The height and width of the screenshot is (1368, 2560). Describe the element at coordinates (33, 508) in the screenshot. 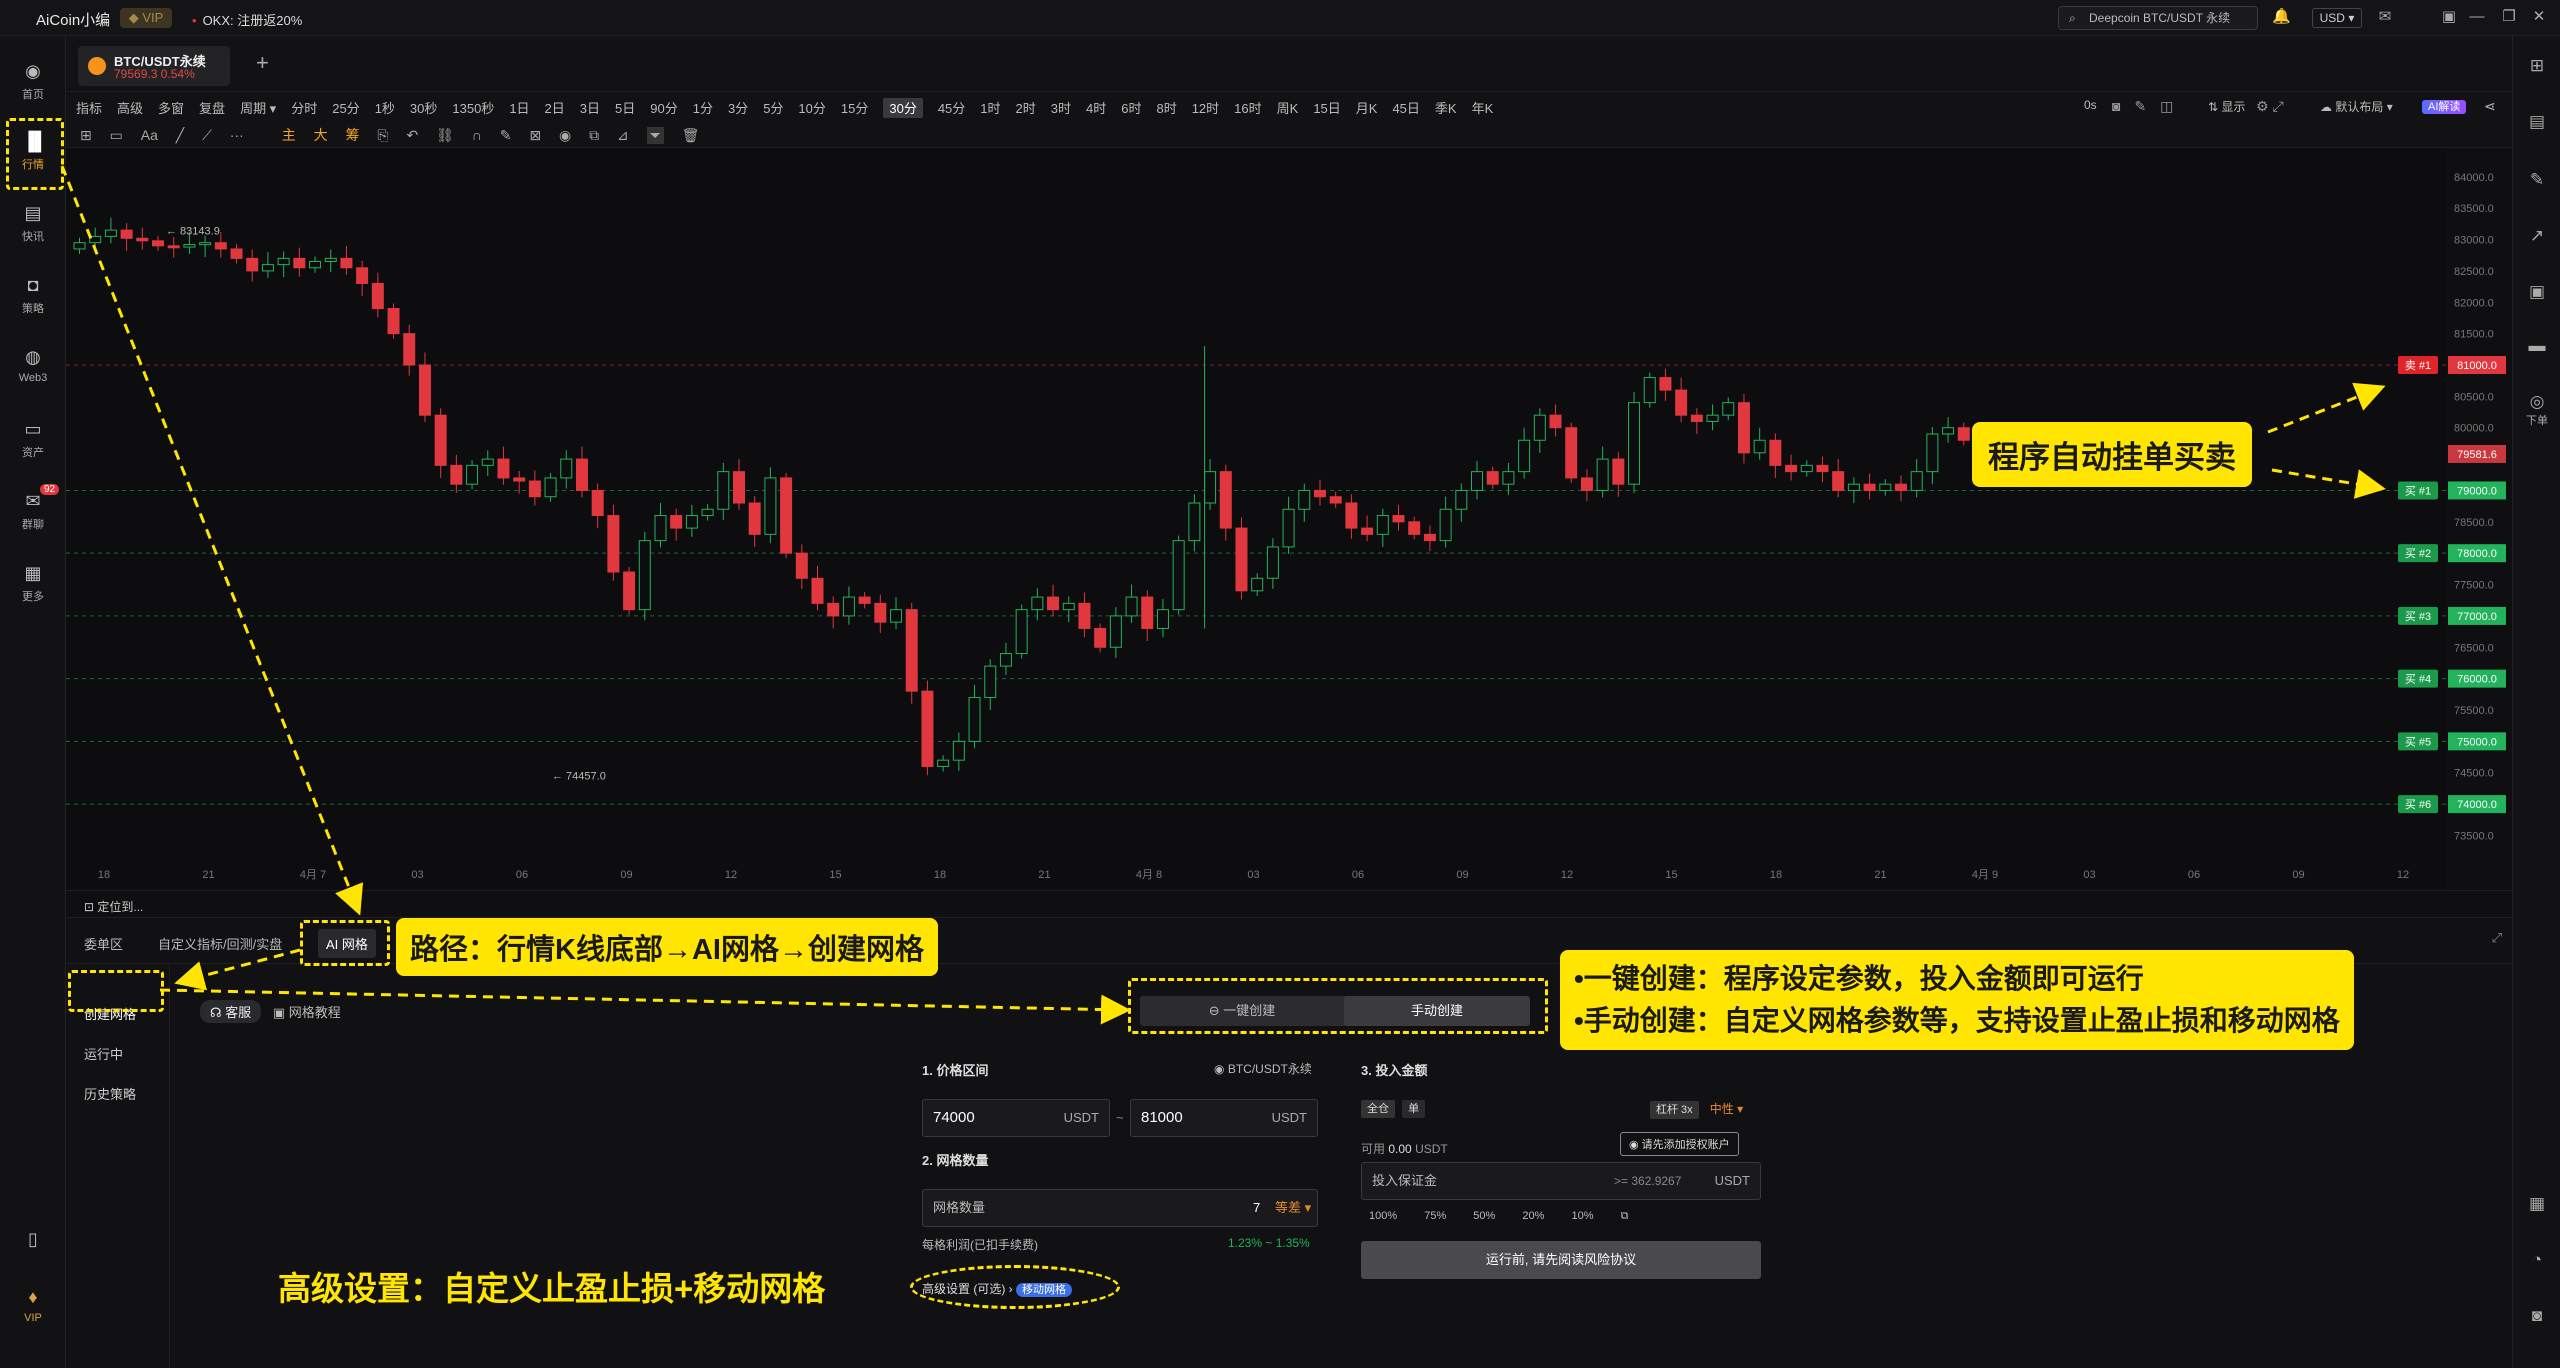

I see `nav-chat: ✉ 群聊 92` at that location.